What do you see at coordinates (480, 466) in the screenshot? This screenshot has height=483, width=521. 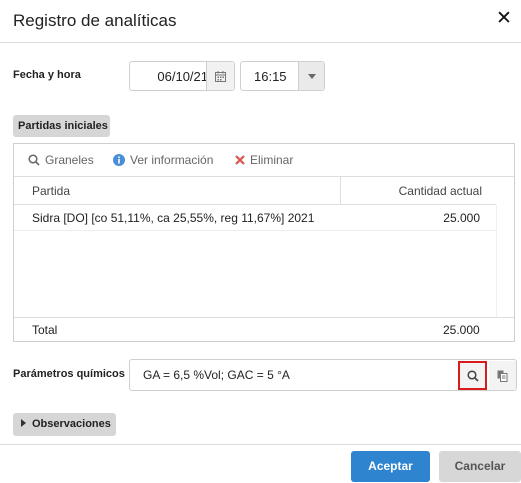 I see `cancel-button: Cancelar` at bounding box center [480, 466].